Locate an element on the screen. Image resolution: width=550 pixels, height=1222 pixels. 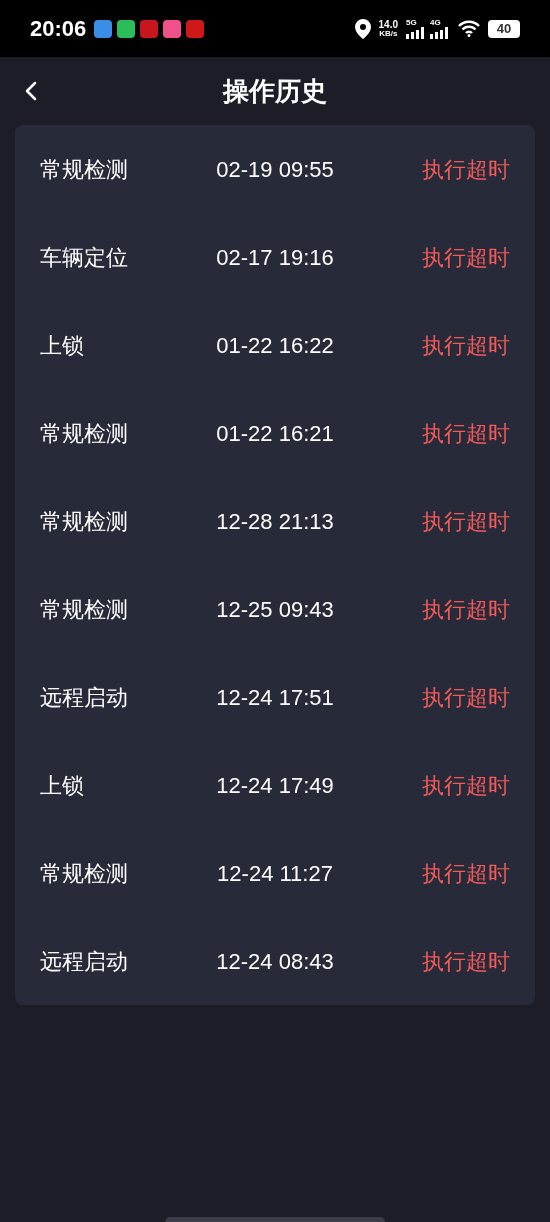
page-title: 操作历史 is located at coordinates (275, 91).